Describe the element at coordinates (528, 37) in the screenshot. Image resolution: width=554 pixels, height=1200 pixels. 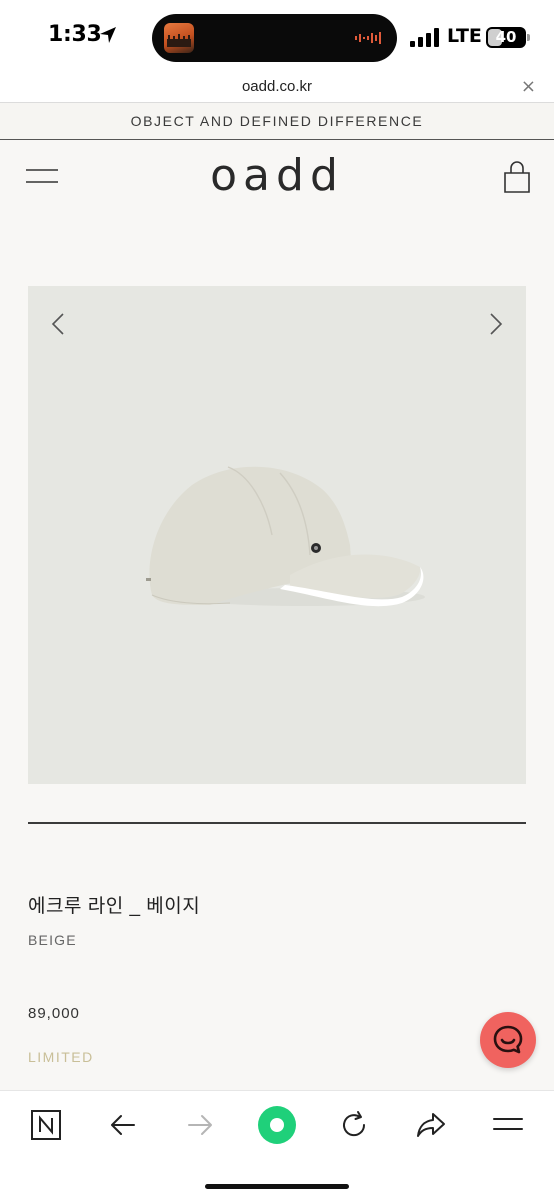
I see `battery-cap` at that location.